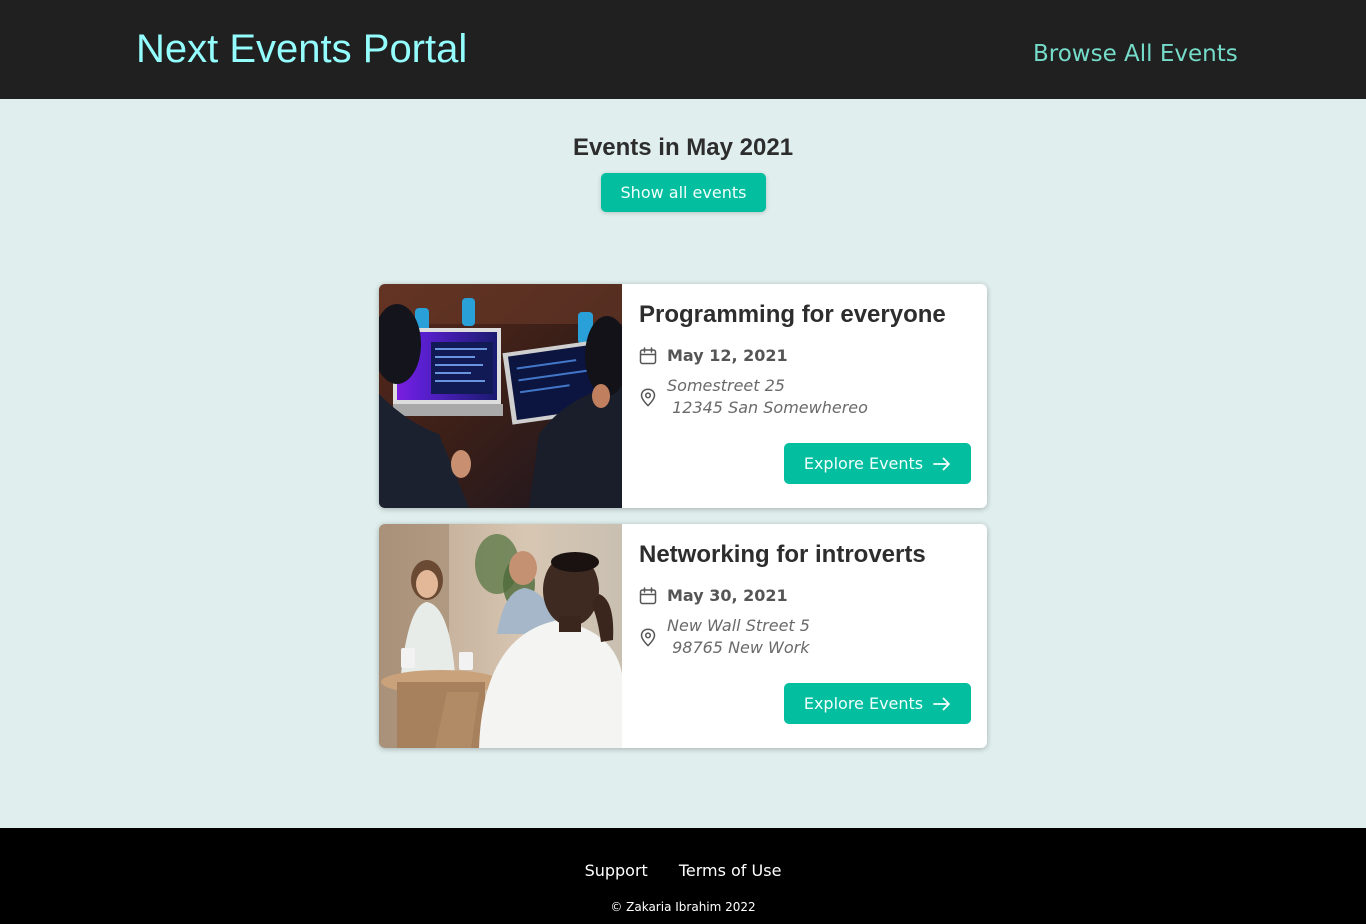 This screenshot has height=924, width=1366. What do you see at coordinates (738, 636) in the screenshot?
I see `event-address: New Wall Street 5 98765 New Work` at bounding box center [738, 636].